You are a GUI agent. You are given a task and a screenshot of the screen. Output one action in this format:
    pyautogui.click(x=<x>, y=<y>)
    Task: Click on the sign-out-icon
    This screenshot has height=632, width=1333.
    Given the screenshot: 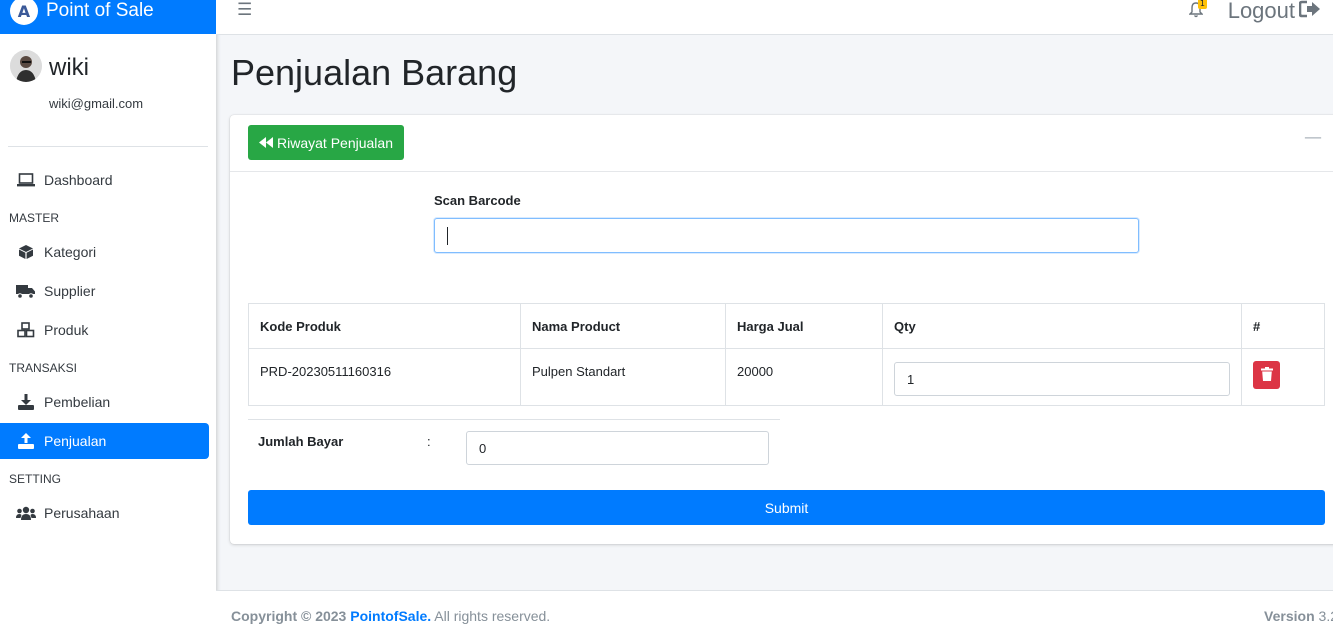 What is the action you would take?
    pyautogui.click(x=1309, y=12)
    